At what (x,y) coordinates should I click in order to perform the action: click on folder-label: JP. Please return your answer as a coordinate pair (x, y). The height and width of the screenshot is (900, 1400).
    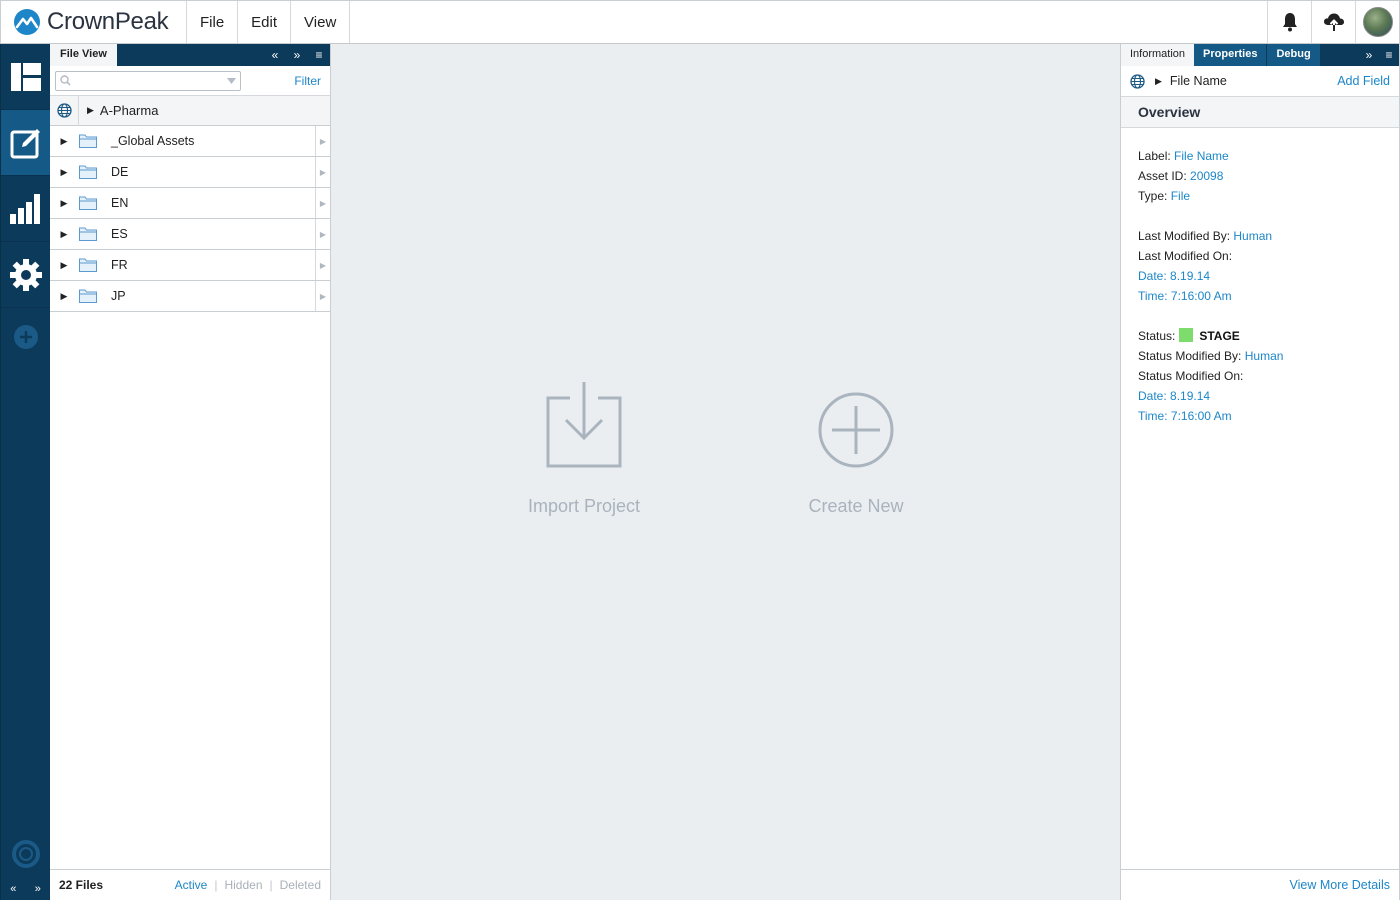
    Looking at the image, I should click on (118, 296).